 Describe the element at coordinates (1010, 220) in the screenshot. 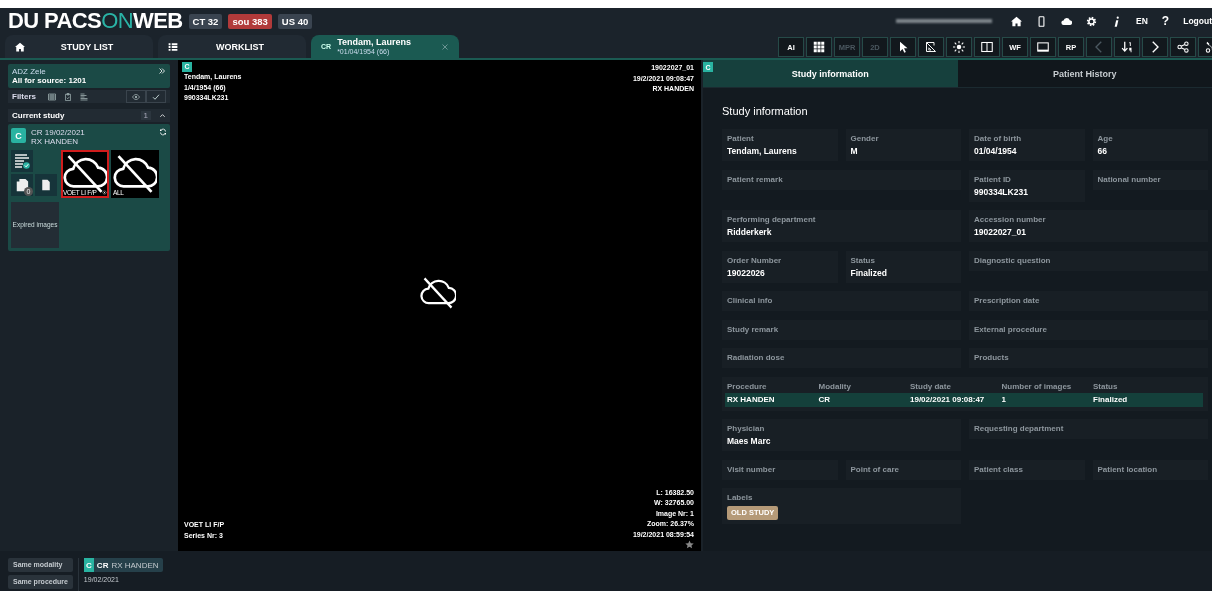

I see `field-label: Accession number` at that location.